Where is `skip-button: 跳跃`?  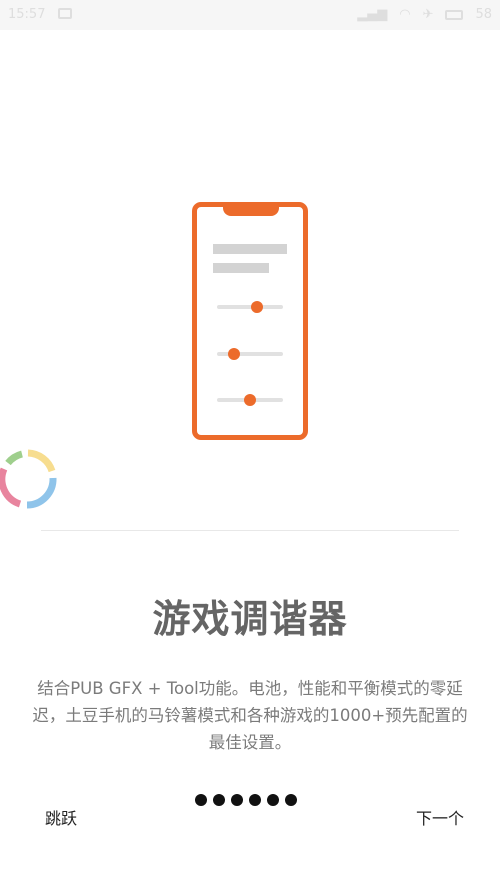
skip-button: 跳跃 is located at coordinates (61, 817).